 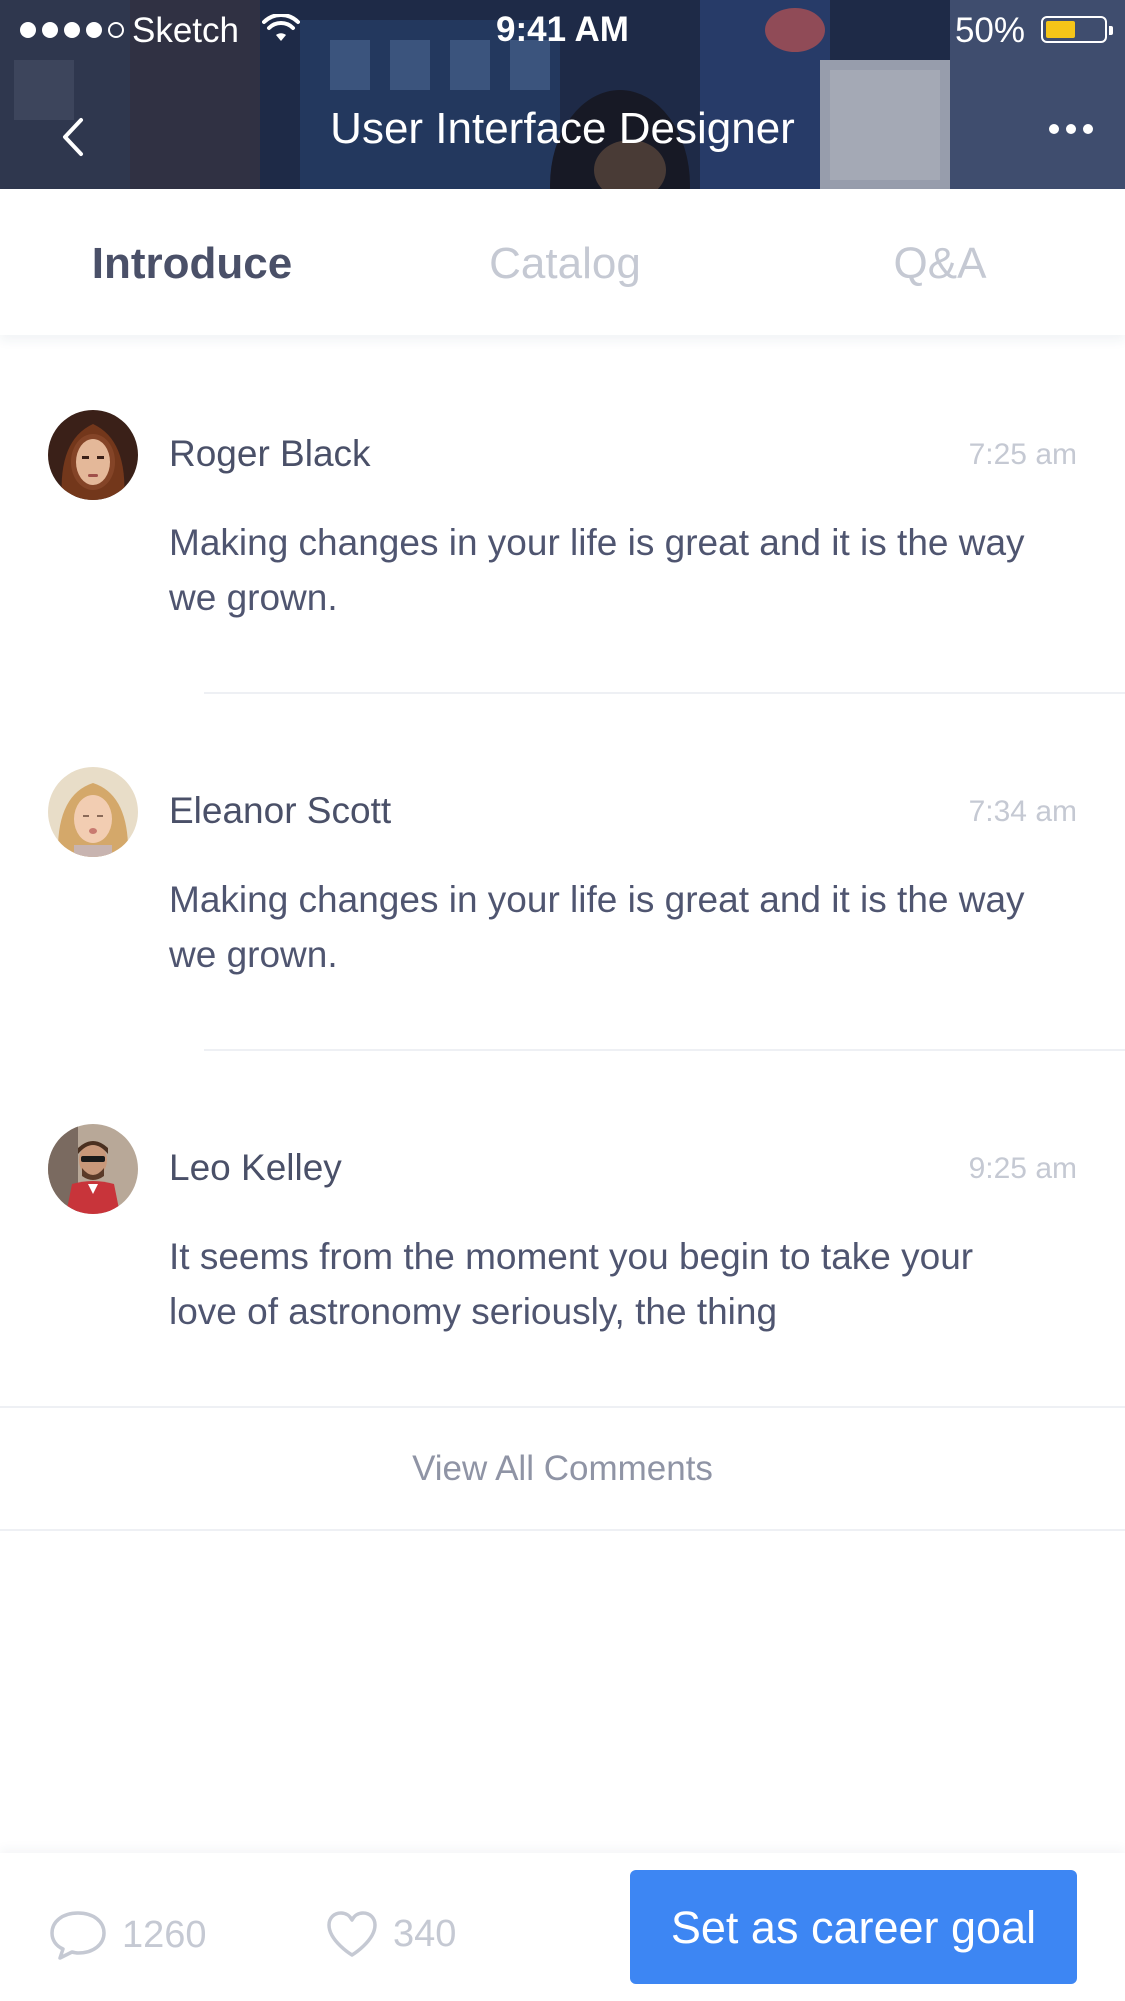 I want to click on likes-stat: 340, so click(x=390, y=1934).